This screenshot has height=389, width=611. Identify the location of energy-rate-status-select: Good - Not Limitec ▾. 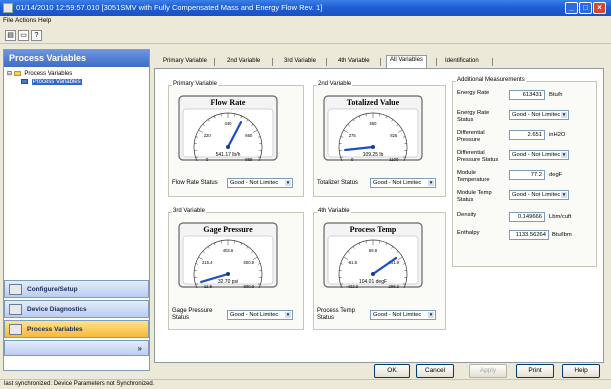
(539, 115).